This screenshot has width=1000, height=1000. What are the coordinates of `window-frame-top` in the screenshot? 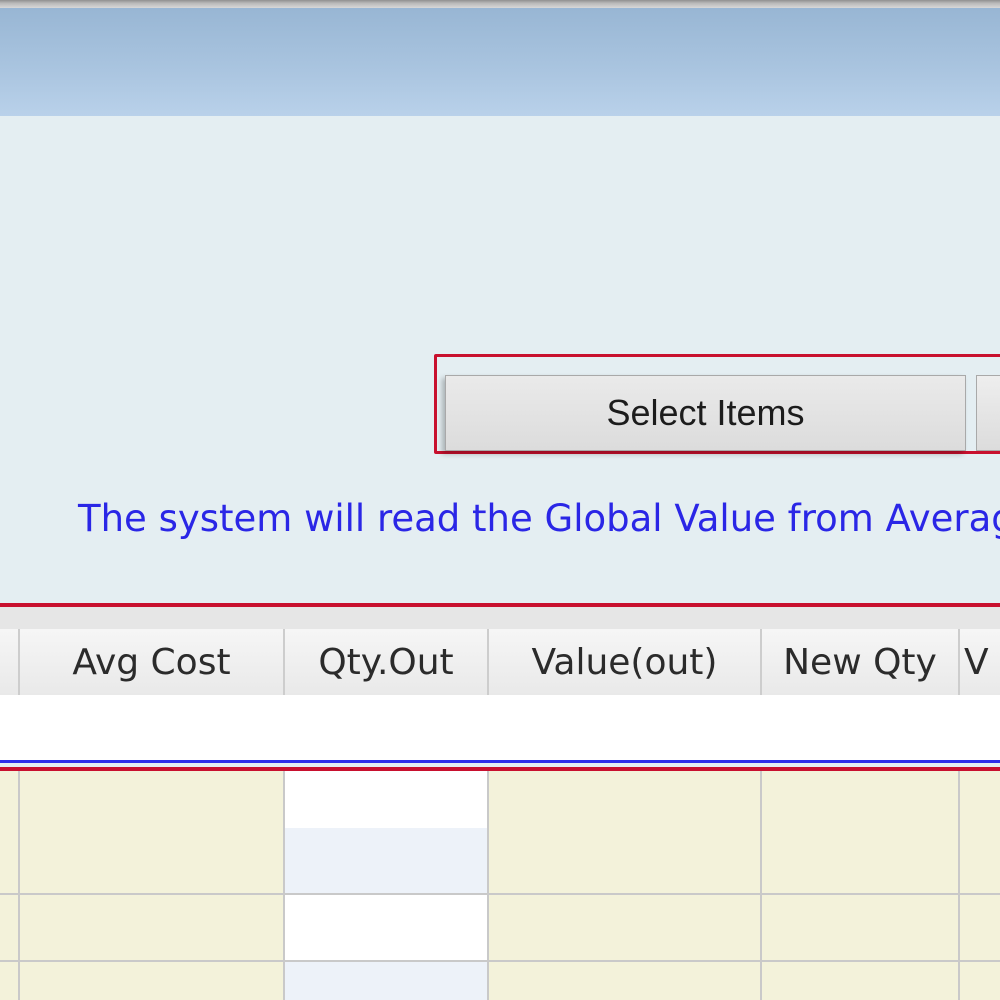 It's located at (500, 4).